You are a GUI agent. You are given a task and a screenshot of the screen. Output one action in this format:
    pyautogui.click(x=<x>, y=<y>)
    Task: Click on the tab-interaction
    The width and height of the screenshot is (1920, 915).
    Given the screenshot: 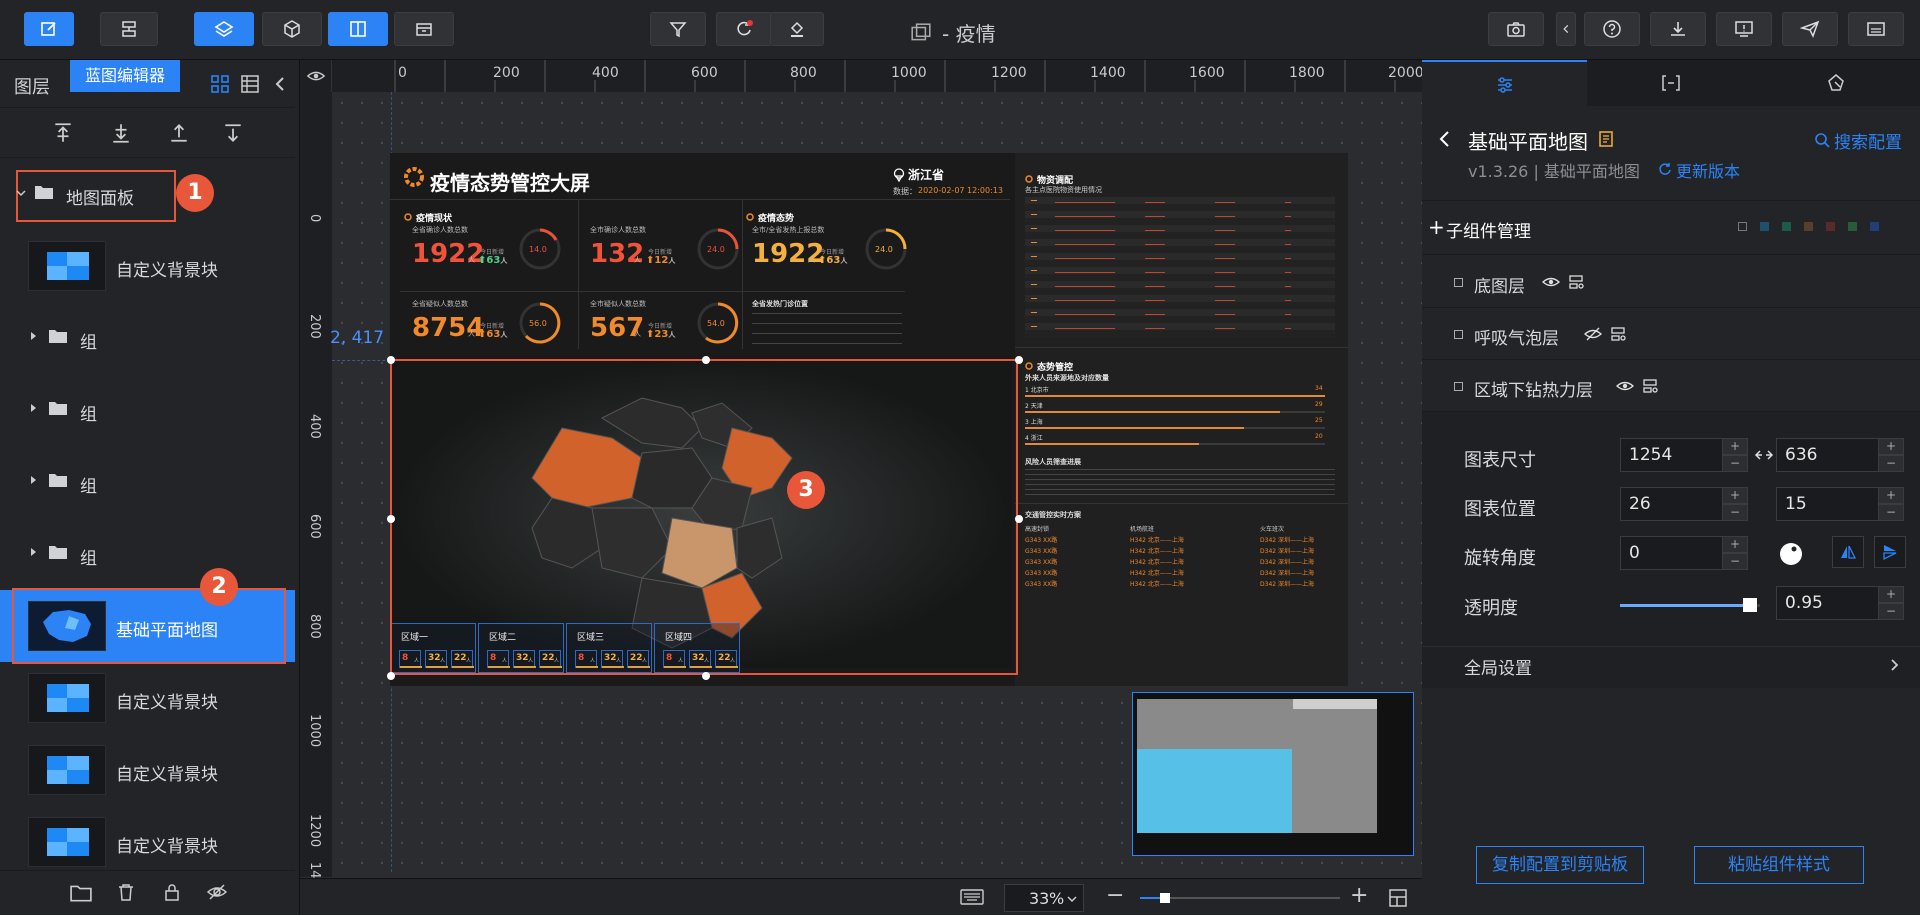 What is the action you would take?
    pyautogui.click(x=1836, y=83)
    